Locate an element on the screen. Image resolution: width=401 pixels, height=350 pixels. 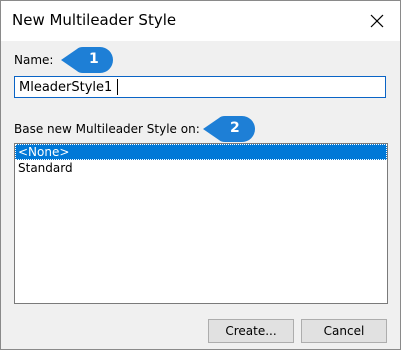
list-item-standard: Standard is located at coordinates (201, 168).